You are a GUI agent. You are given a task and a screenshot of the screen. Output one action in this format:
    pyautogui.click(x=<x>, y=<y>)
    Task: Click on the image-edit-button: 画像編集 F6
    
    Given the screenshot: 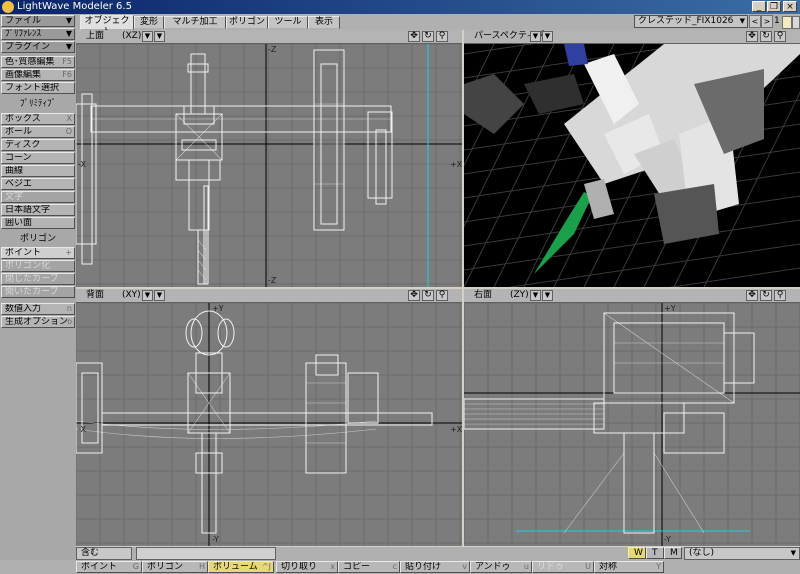 What is the action you would take?
    pyautogui.click(x=38, y=75)
    